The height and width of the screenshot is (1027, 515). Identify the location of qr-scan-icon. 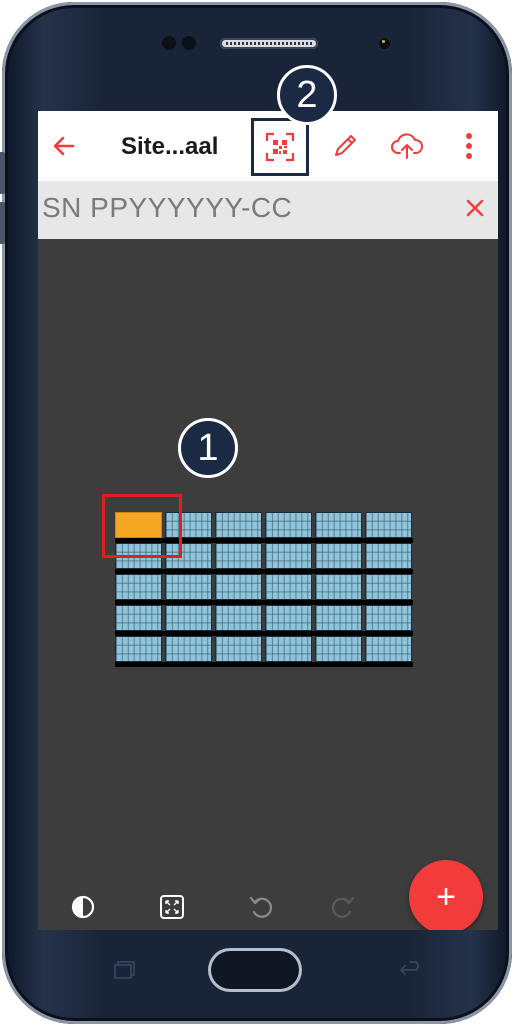
(280, 147).